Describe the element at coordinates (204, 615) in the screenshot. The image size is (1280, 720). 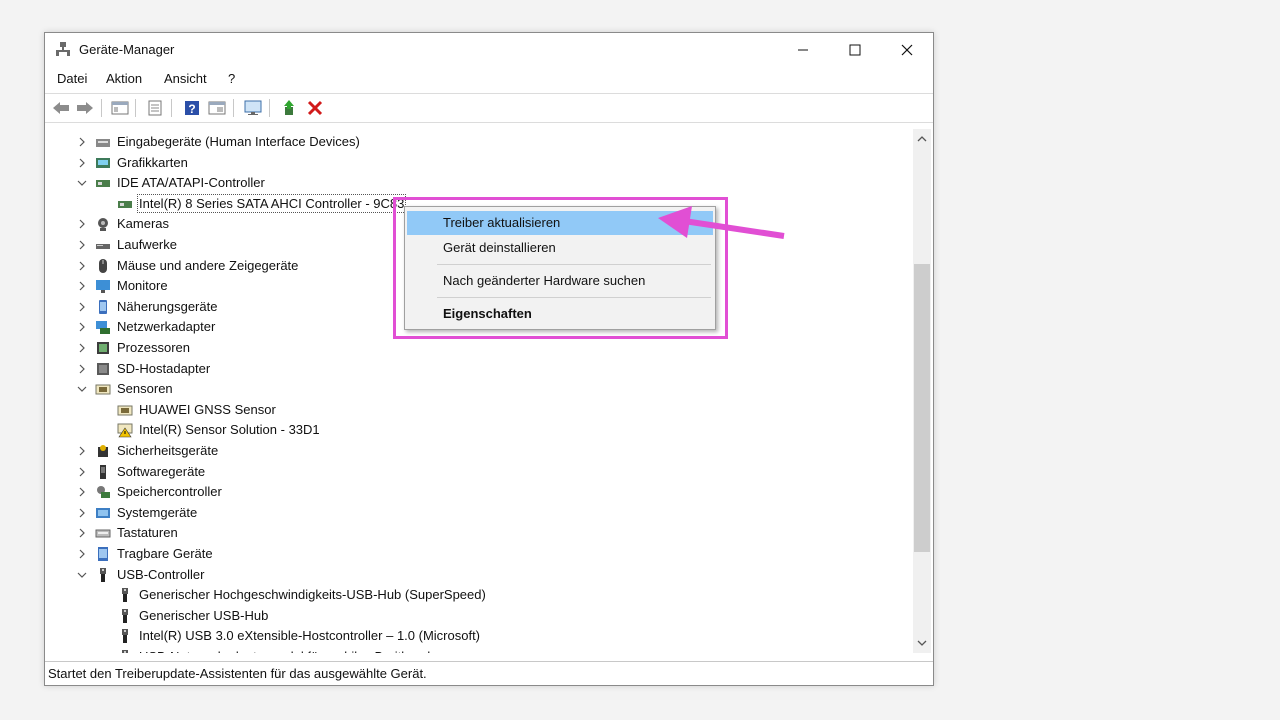
I see `tree-item-label: Generischer USB-Hub` at that location.